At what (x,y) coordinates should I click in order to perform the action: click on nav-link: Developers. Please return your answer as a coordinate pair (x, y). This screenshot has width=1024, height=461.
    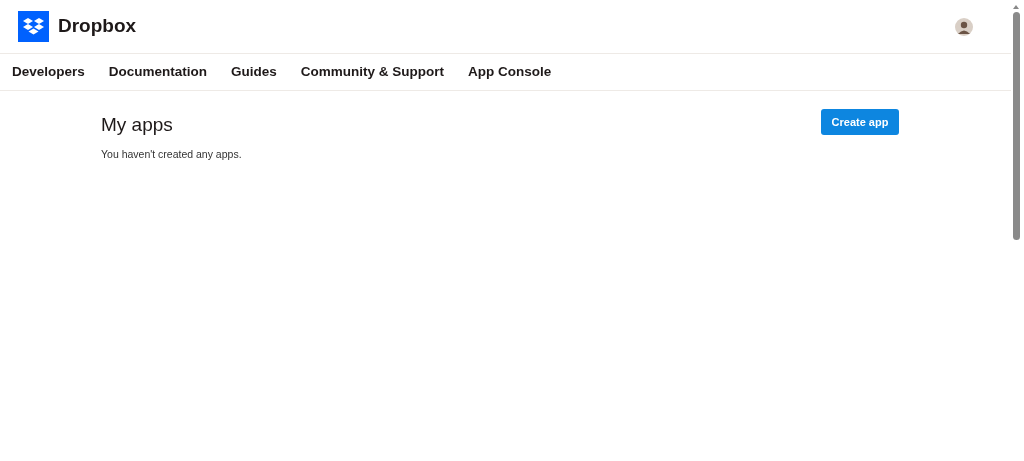
    Looking at the image, I should click on (48, 72).